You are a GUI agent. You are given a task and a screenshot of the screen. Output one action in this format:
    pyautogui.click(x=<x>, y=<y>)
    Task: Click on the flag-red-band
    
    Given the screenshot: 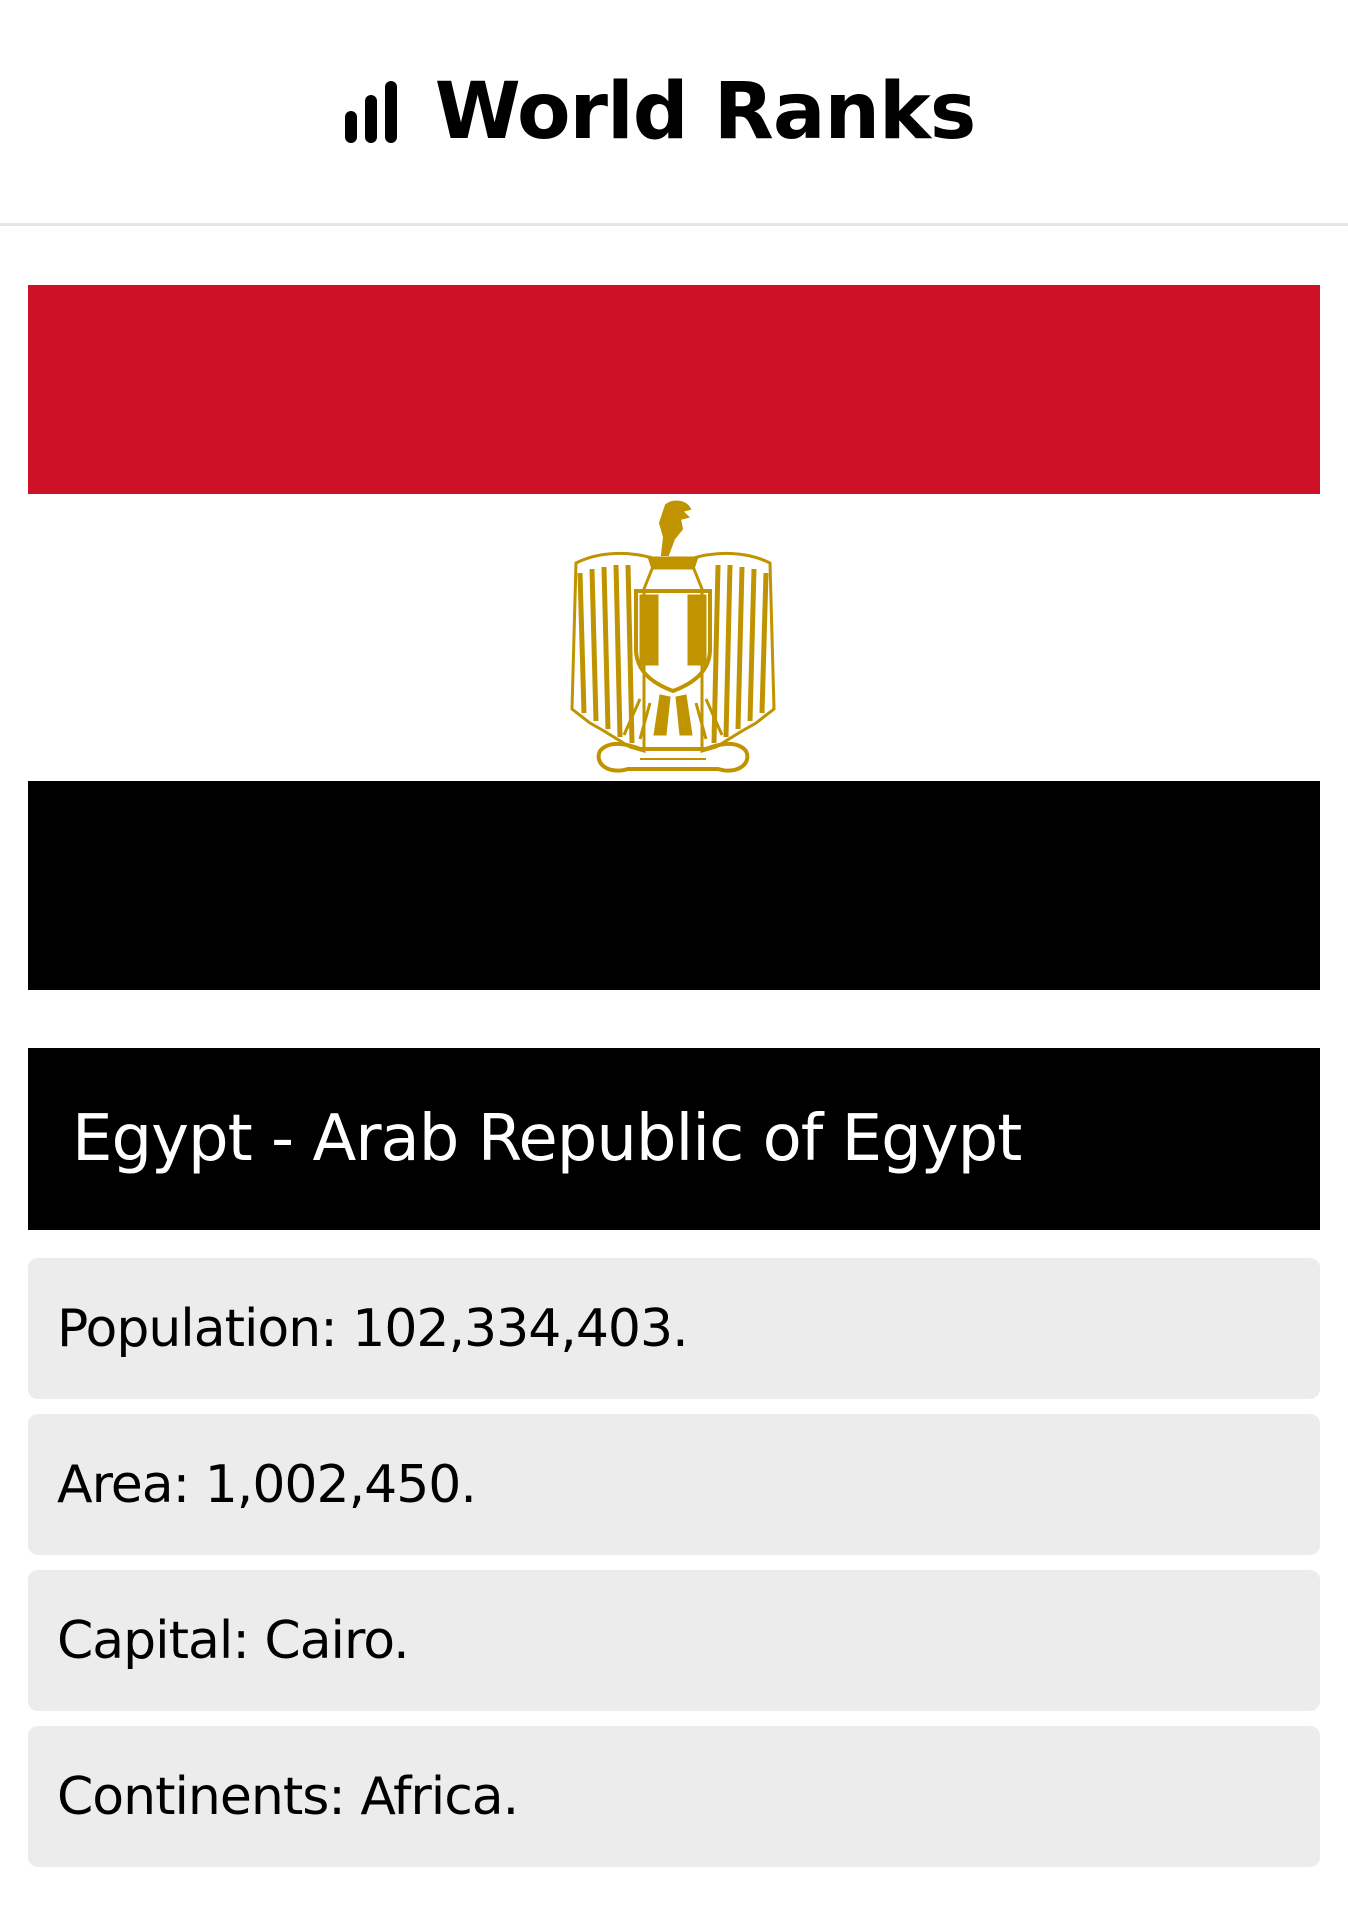 What is the action you would take?
    pyautogui.click(x=674, y=389)
    